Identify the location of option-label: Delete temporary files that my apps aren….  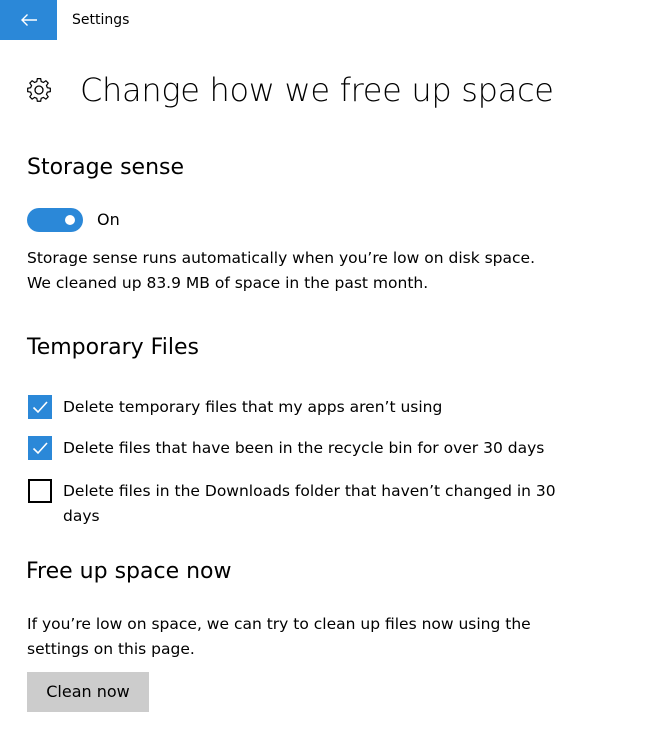
(253, 407).